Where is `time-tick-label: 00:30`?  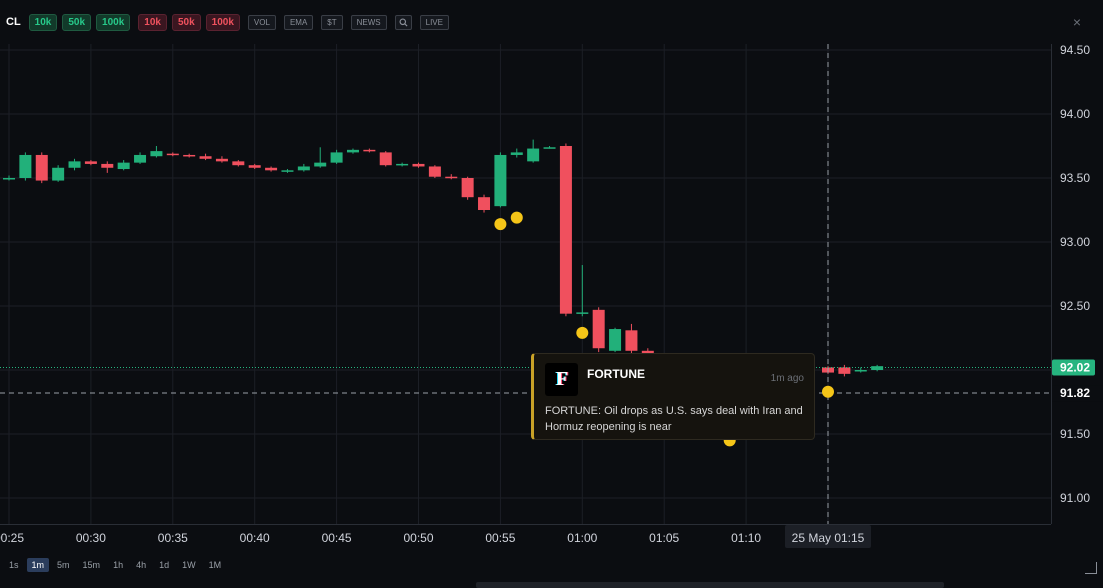 time-tick-label: 00:30 is located at coordinates (91, 538).